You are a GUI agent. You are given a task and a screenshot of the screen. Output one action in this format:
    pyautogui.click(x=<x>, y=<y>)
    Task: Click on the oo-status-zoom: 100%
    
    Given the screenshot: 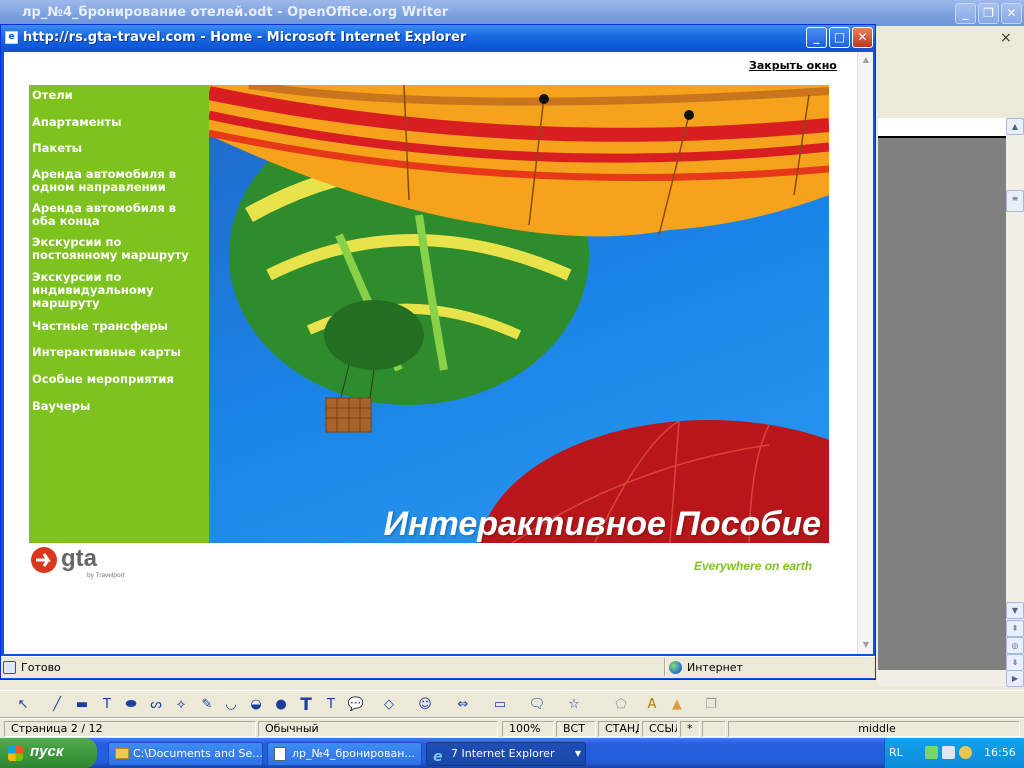 What is the action you would take?
    pyautogui.click(x=528, y=729)
    